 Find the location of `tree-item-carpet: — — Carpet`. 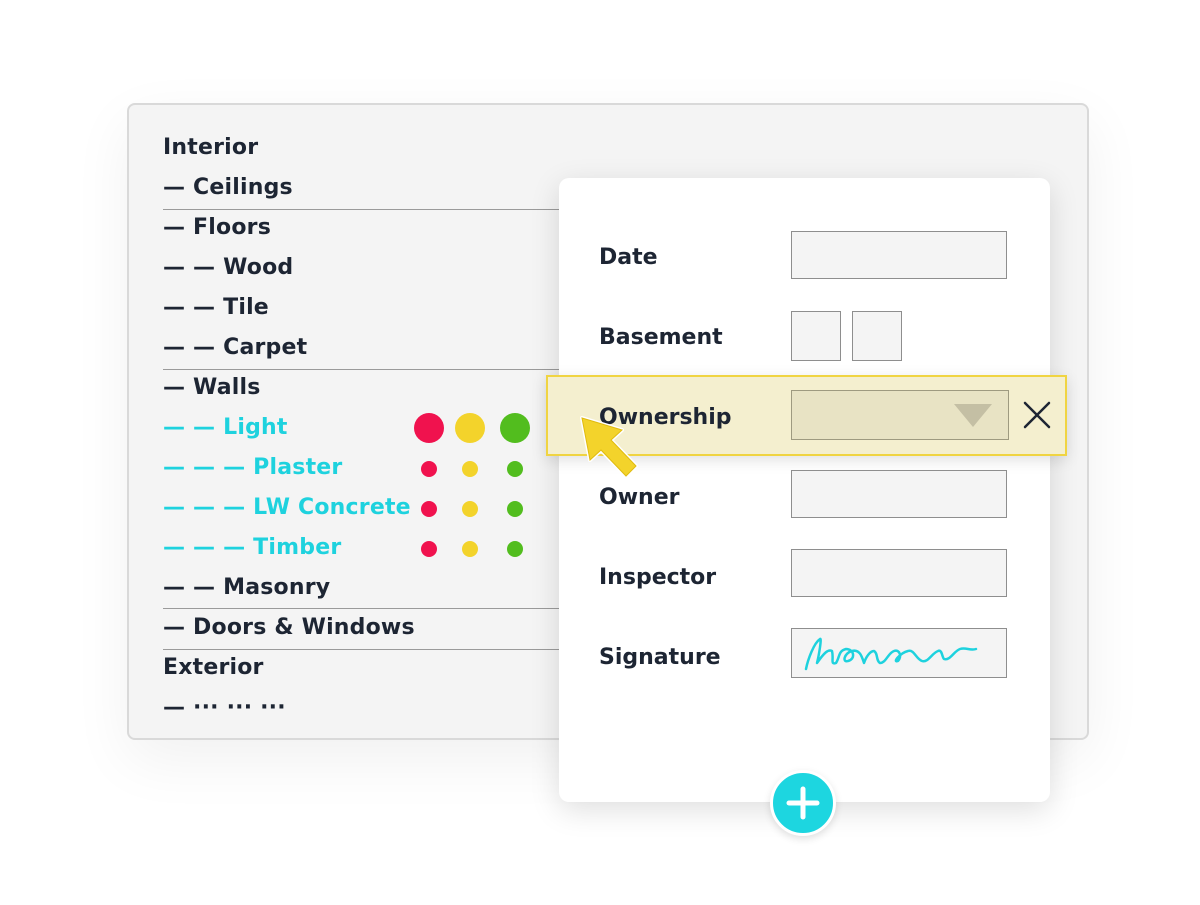

tree-item-carpet: — — Carpet is located at coordinates (235, 348).